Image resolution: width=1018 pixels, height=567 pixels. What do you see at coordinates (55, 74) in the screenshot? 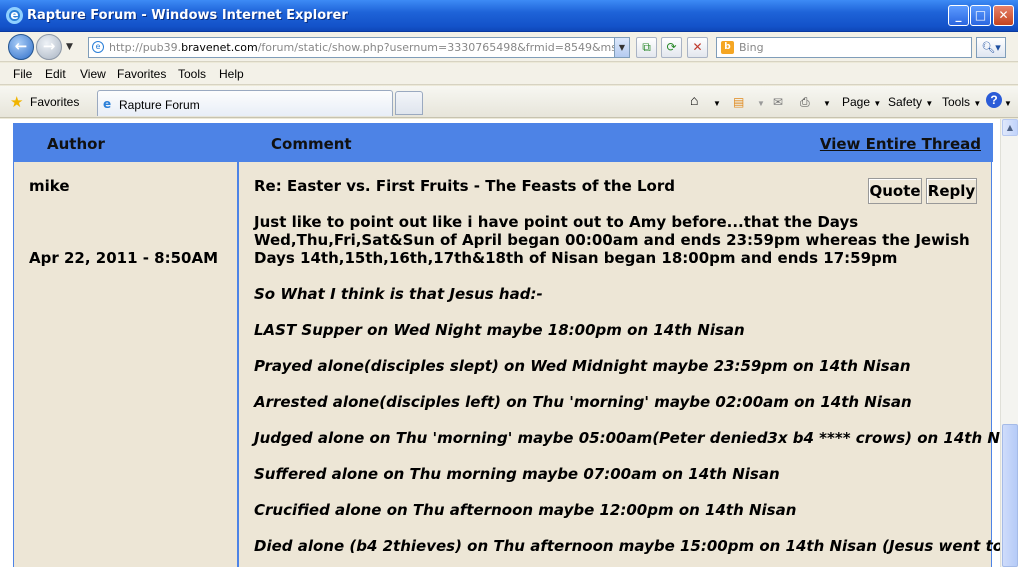
I see `menu-edit: Edit` at bounding box center [55, 74].